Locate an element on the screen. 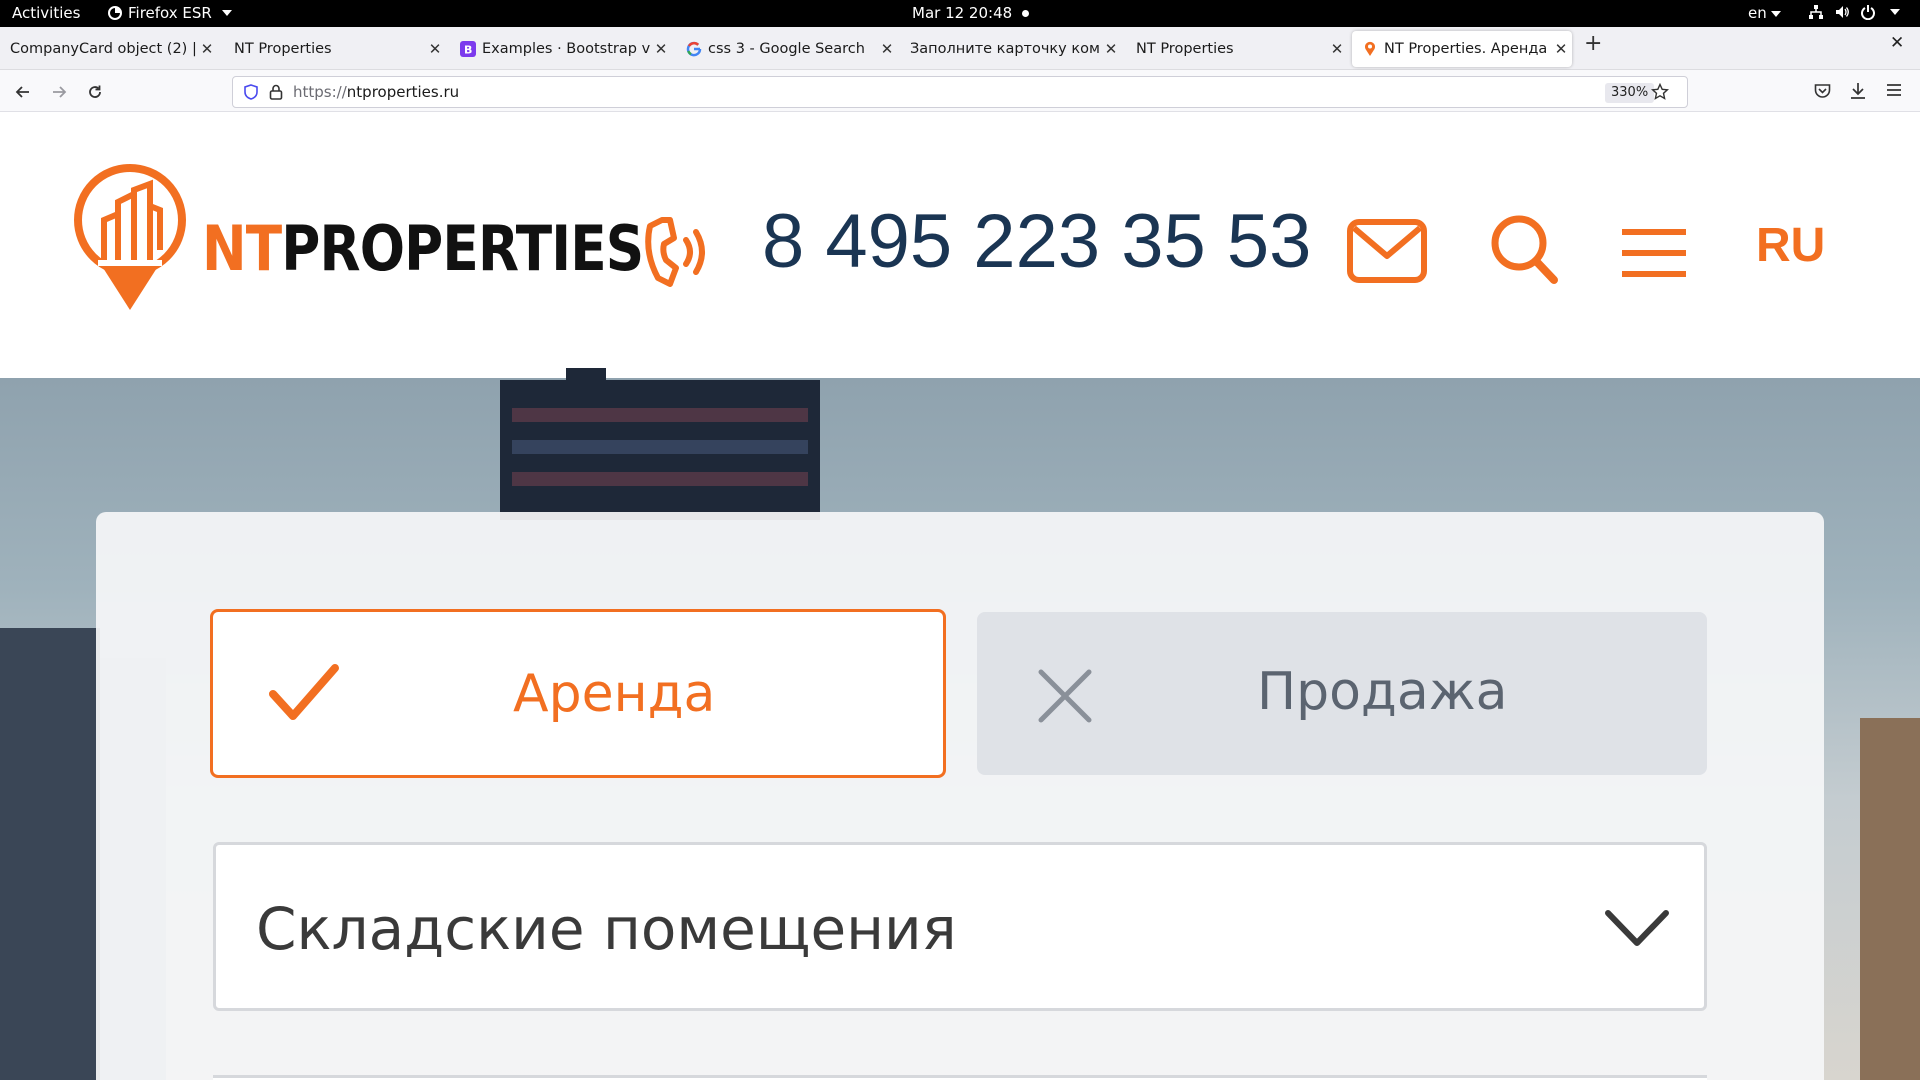 The height and width of the screenshot is (1080, 1920). url-text: https://ntproperties.ru is located at coordinates (376, 92).